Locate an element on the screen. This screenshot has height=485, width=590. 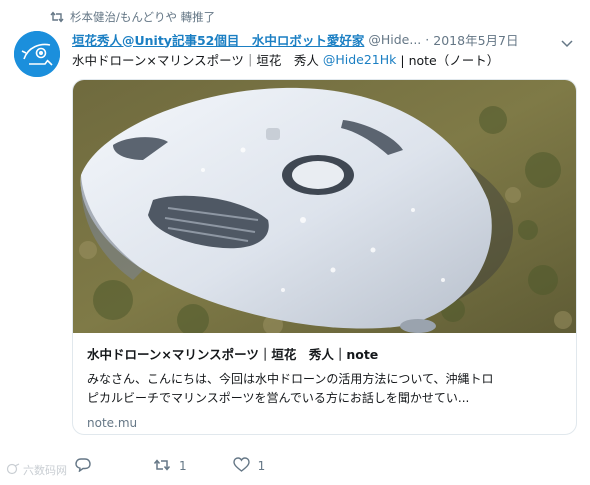
tweet-text-tail: | note（ノート） is located at coordinates (450, 60).